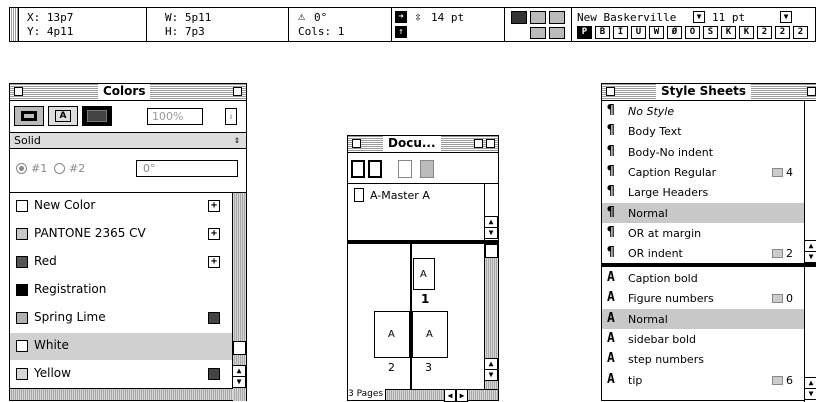 This screenshot has height=402, width=816. Describe the element at coordinates (786, 17) in the screenshot. I see `size-dropdown-icon: ▼` at that location.